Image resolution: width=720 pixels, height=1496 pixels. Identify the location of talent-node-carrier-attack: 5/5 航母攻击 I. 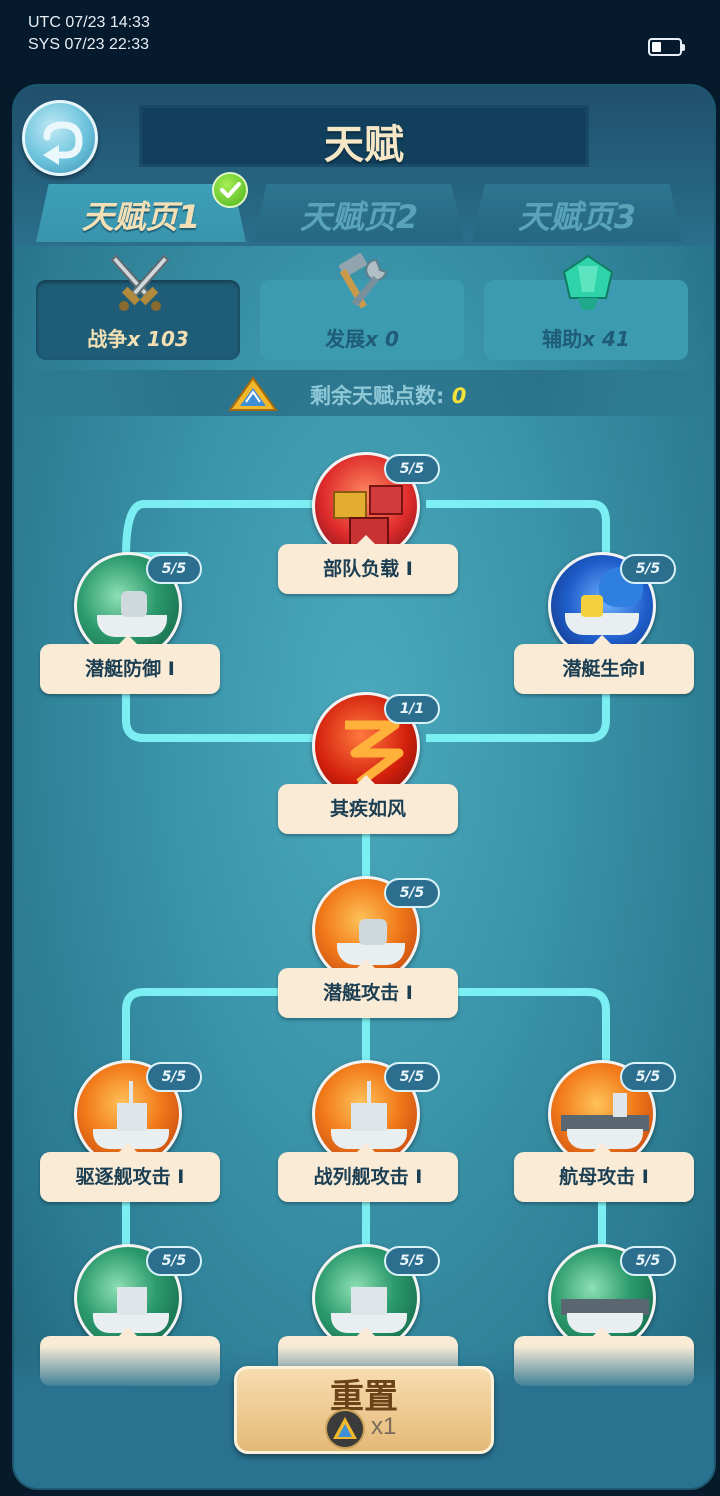
(604, 1131).